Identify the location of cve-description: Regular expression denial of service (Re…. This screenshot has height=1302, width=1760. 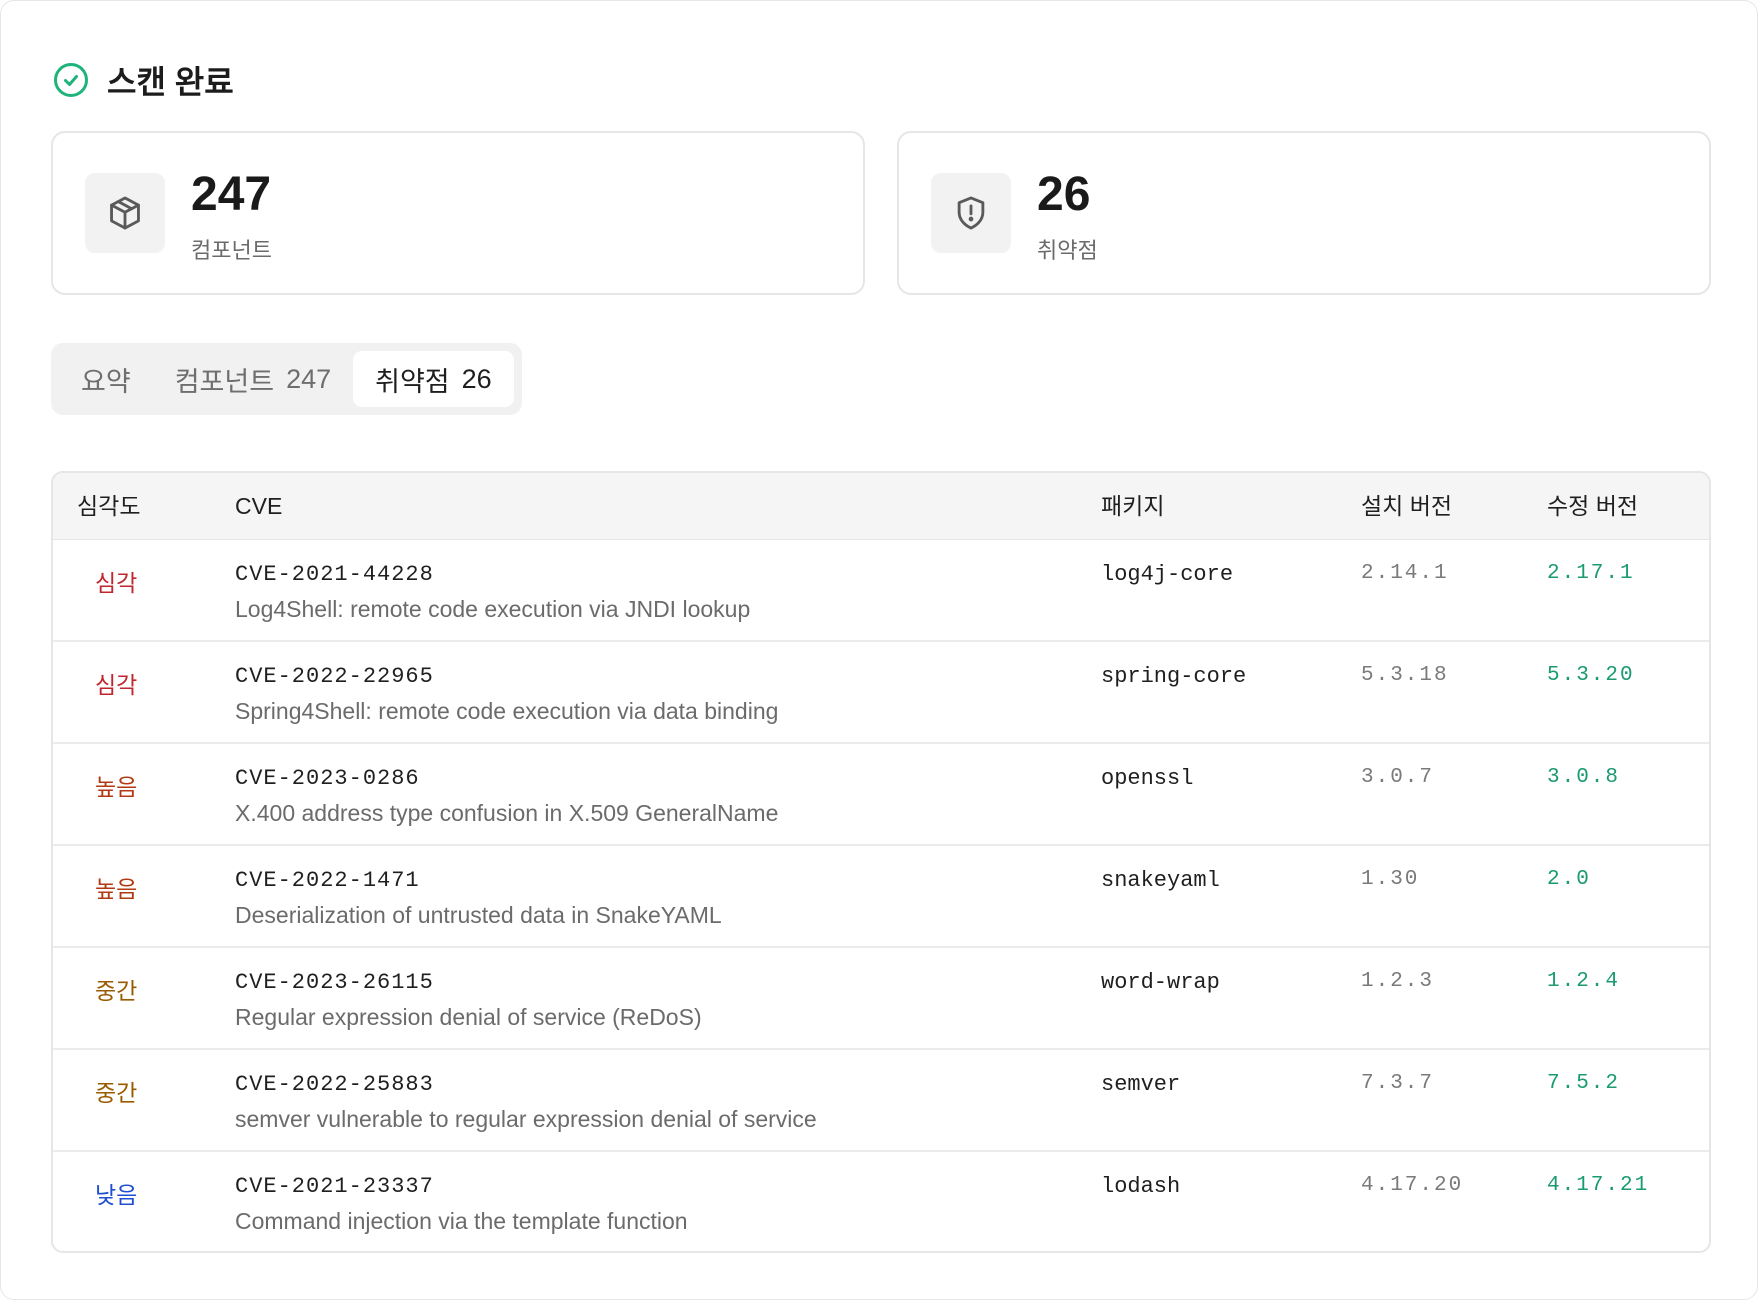
(468, 1017).